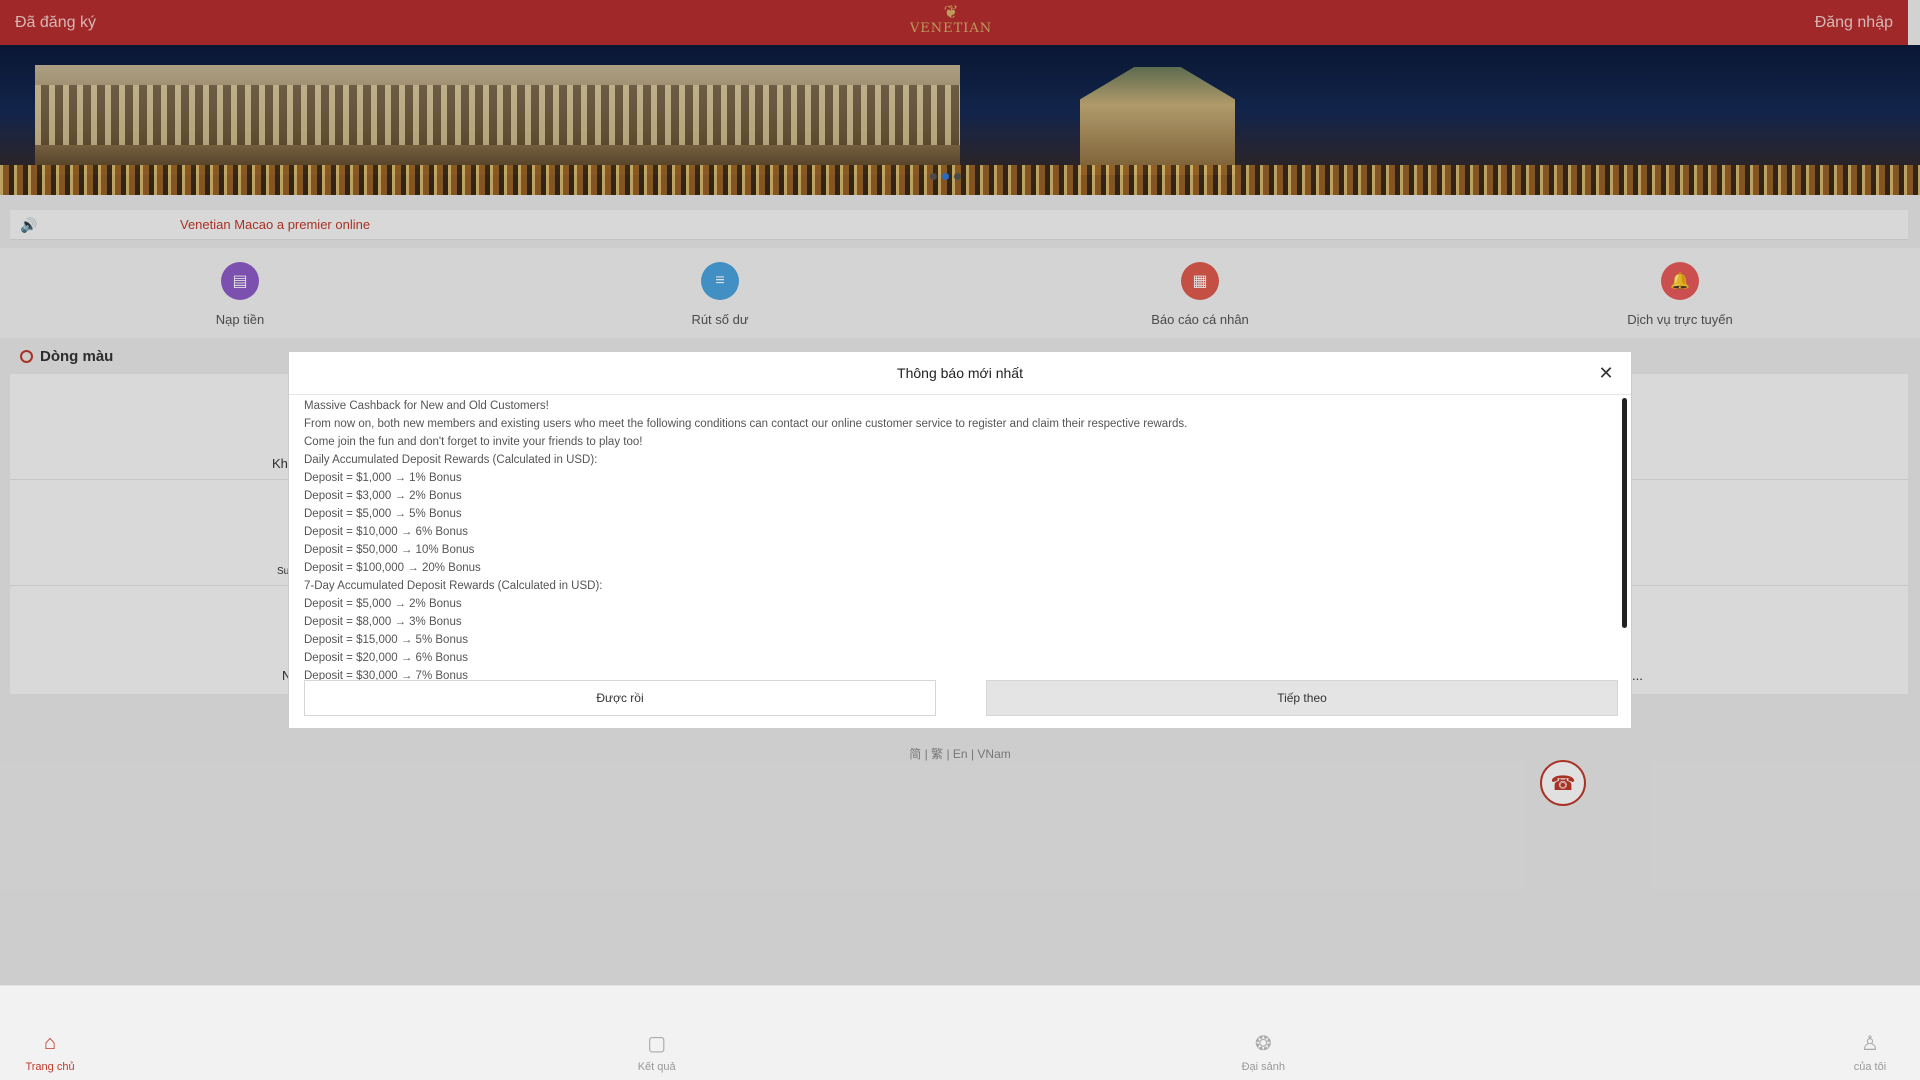 This screenshot has width=1920, height=1080. I want to click on nav-home: ⌂ Trang chủ, so click(50, 1033).